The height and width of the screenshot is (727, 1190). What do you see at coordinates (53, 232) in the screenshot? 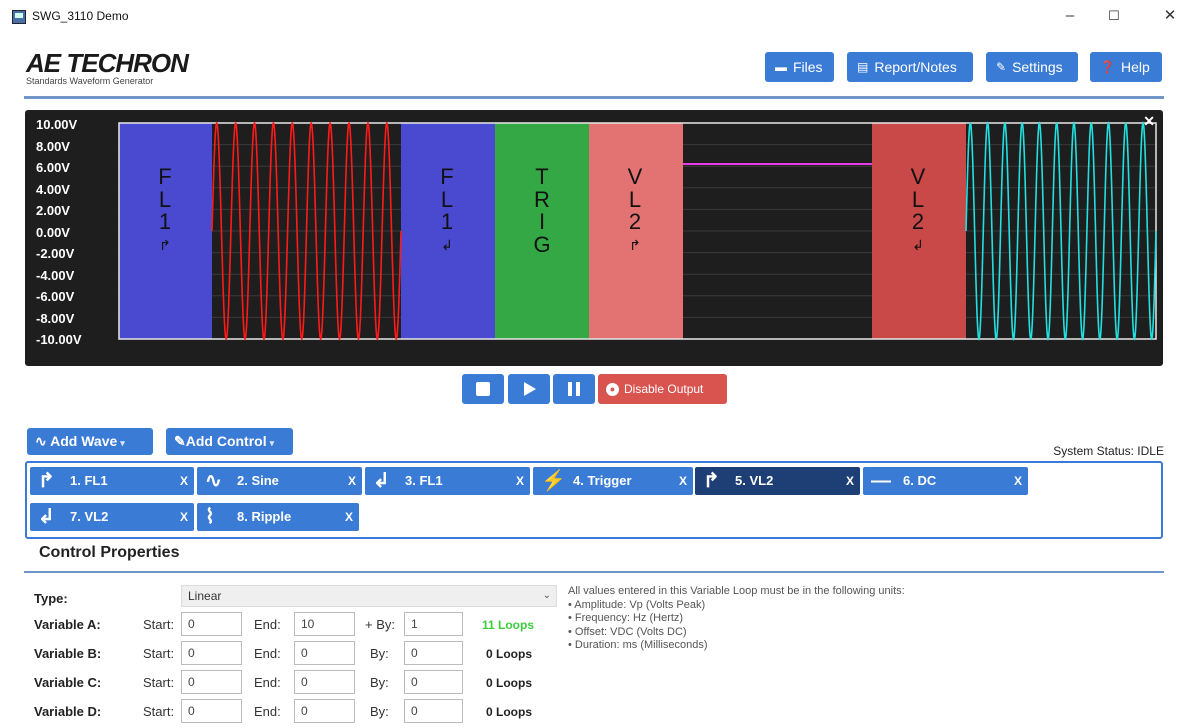
I see `y-axis-label: 0.00V` at bounding box center [53, 232].